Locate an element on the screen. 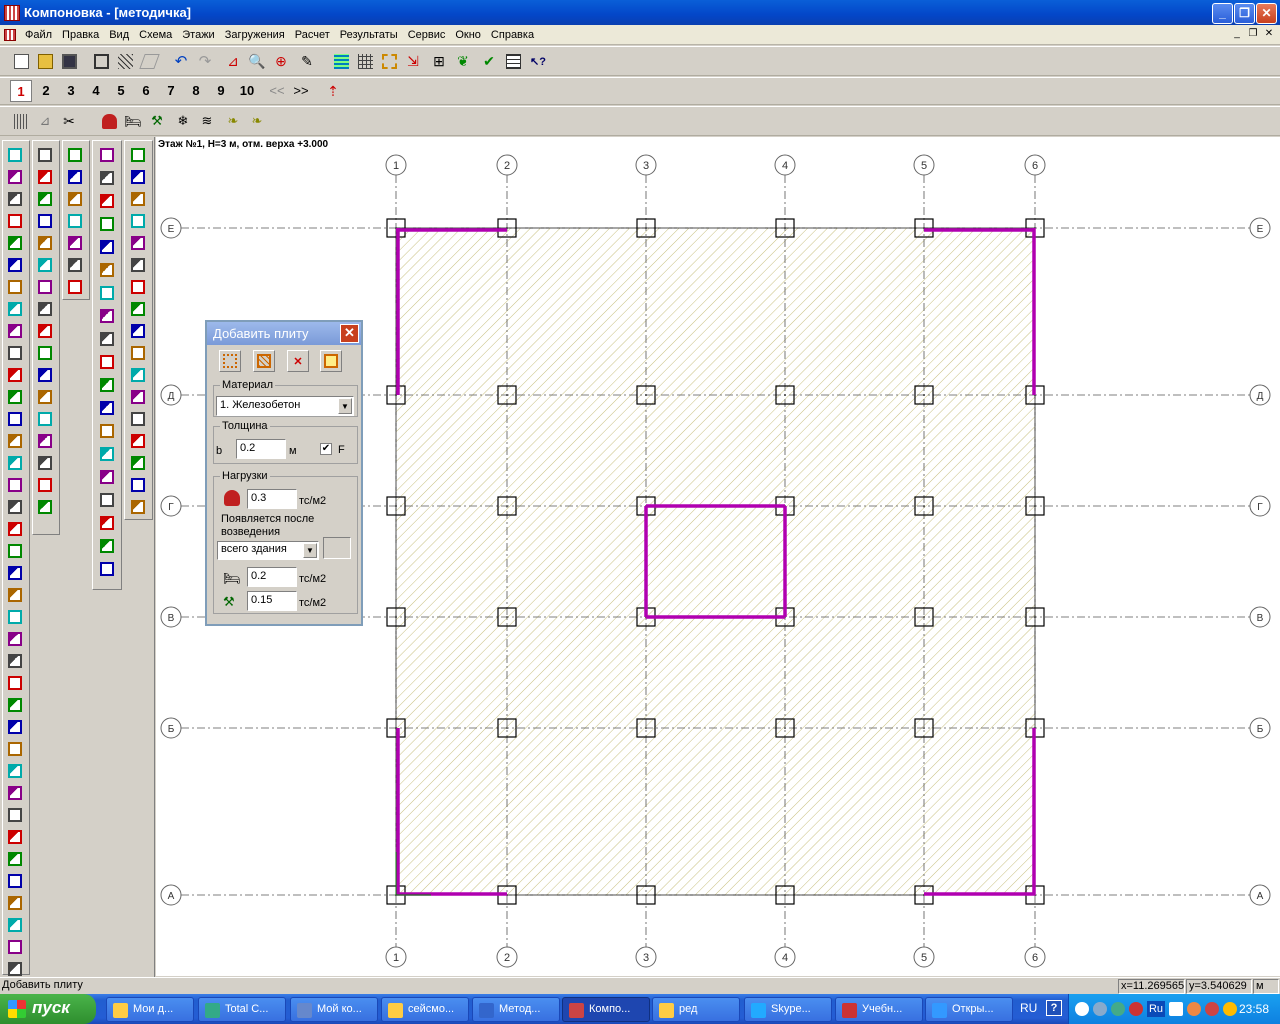  floor-8-button: 8 is located at coordinates (196, 91).